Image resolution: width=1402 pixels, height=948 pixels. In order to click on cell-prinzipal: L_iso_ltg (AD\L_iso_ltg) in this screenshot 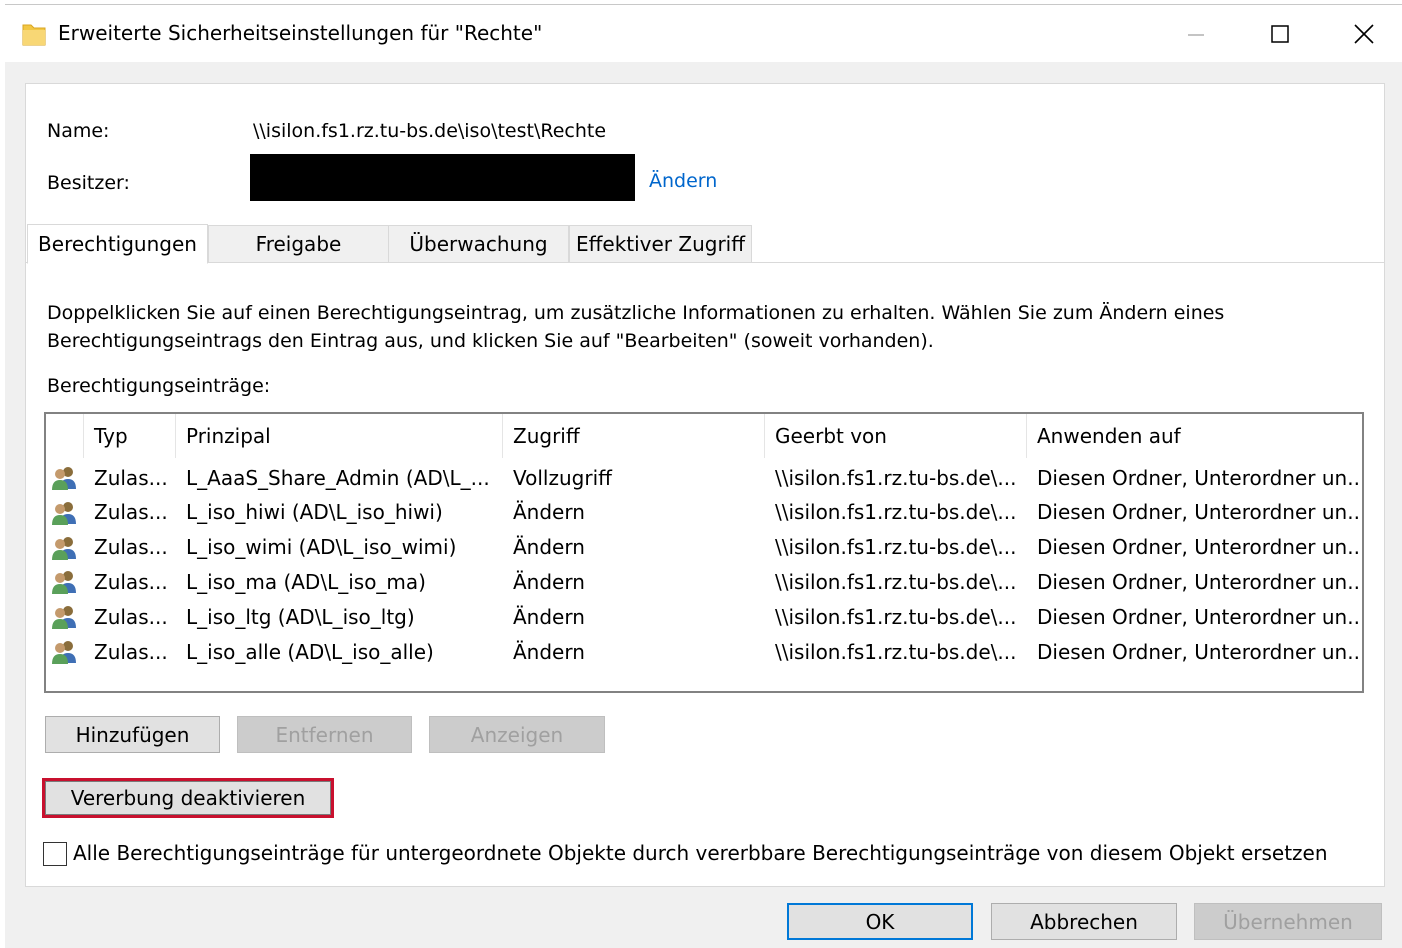, I will do `click(300, 616)`.